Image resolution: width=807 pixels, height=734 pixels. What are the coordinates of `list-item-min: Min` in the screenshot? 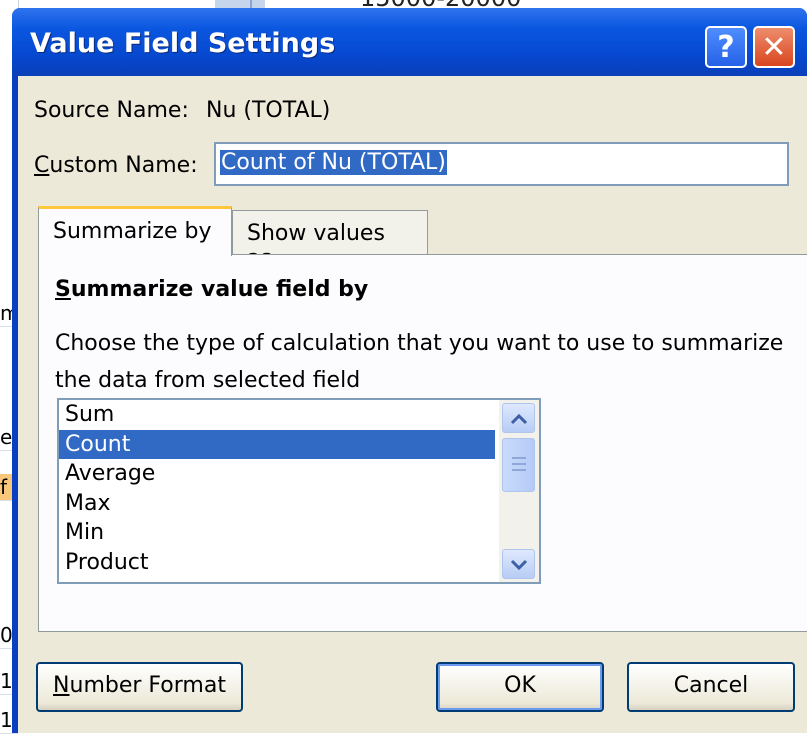 It's located at (277, 533).